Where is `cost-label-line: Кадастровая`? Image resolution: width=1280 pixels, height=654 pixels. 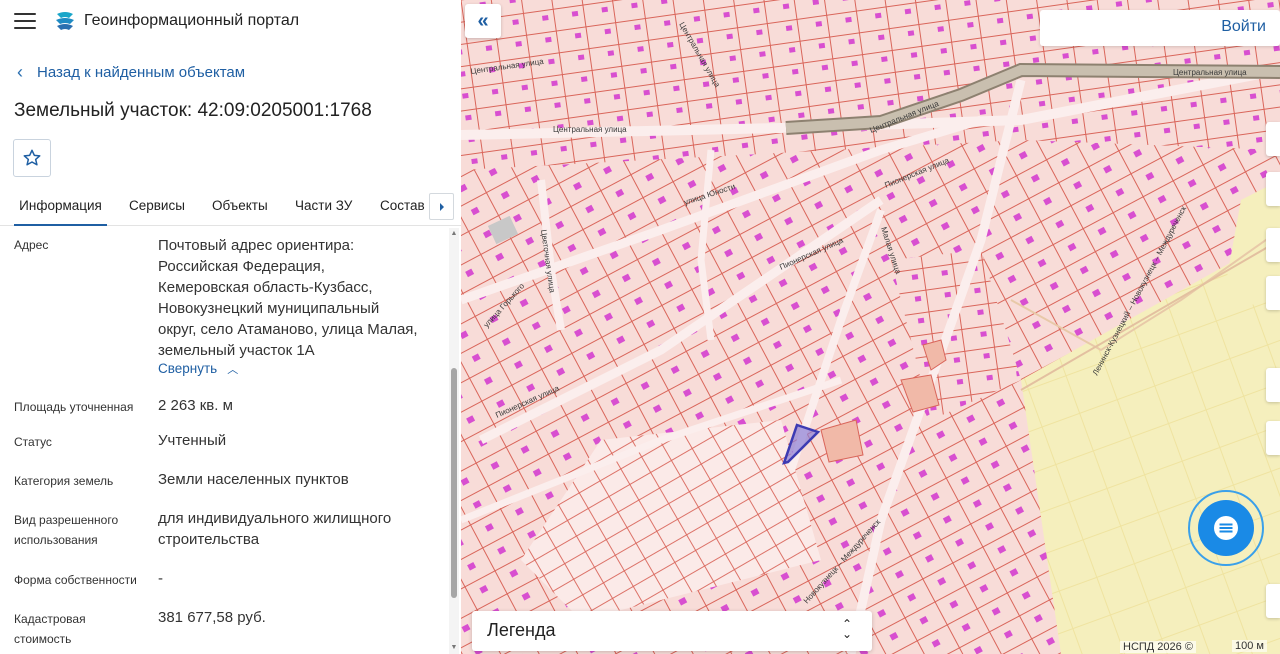
cost-label-line: Кадастровая is located at coordinates (50, 619).